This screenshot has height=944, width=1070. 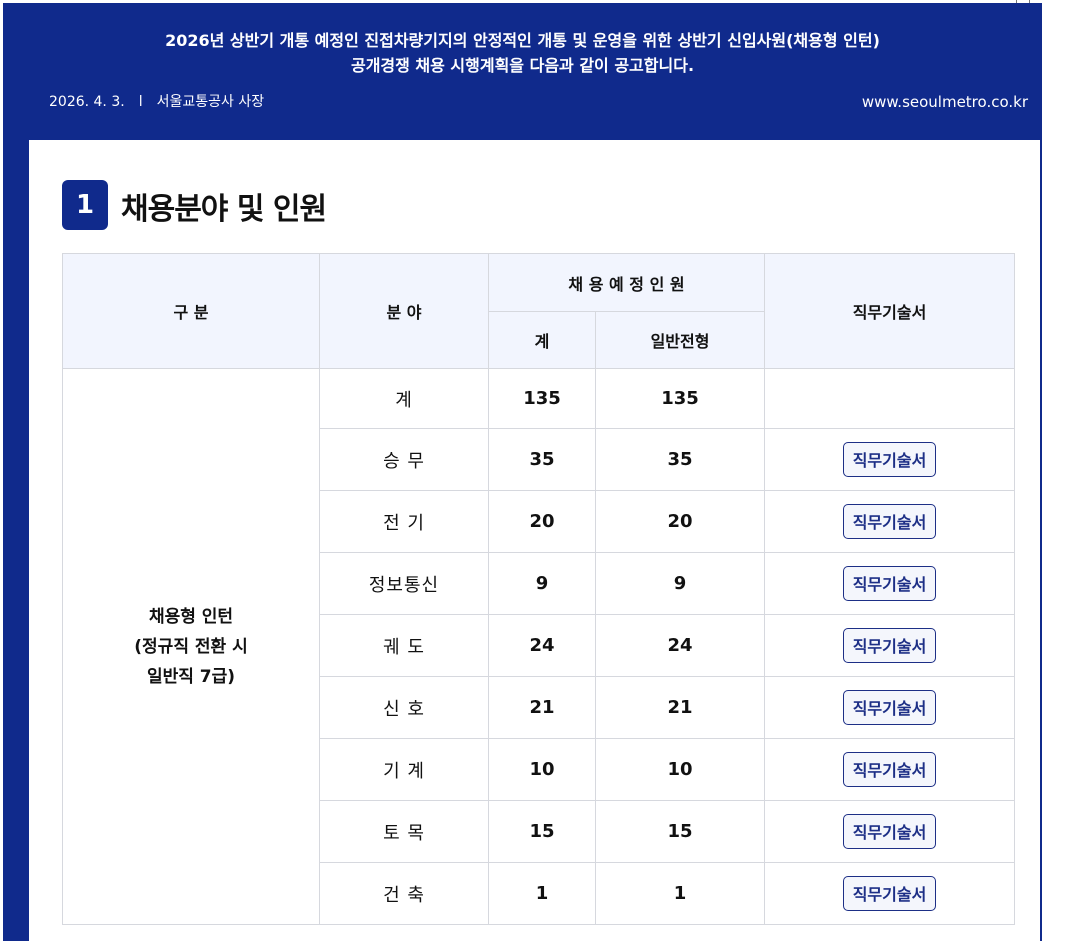 I want to click on field-cell: 정보통신, so click(x=404, y=583).